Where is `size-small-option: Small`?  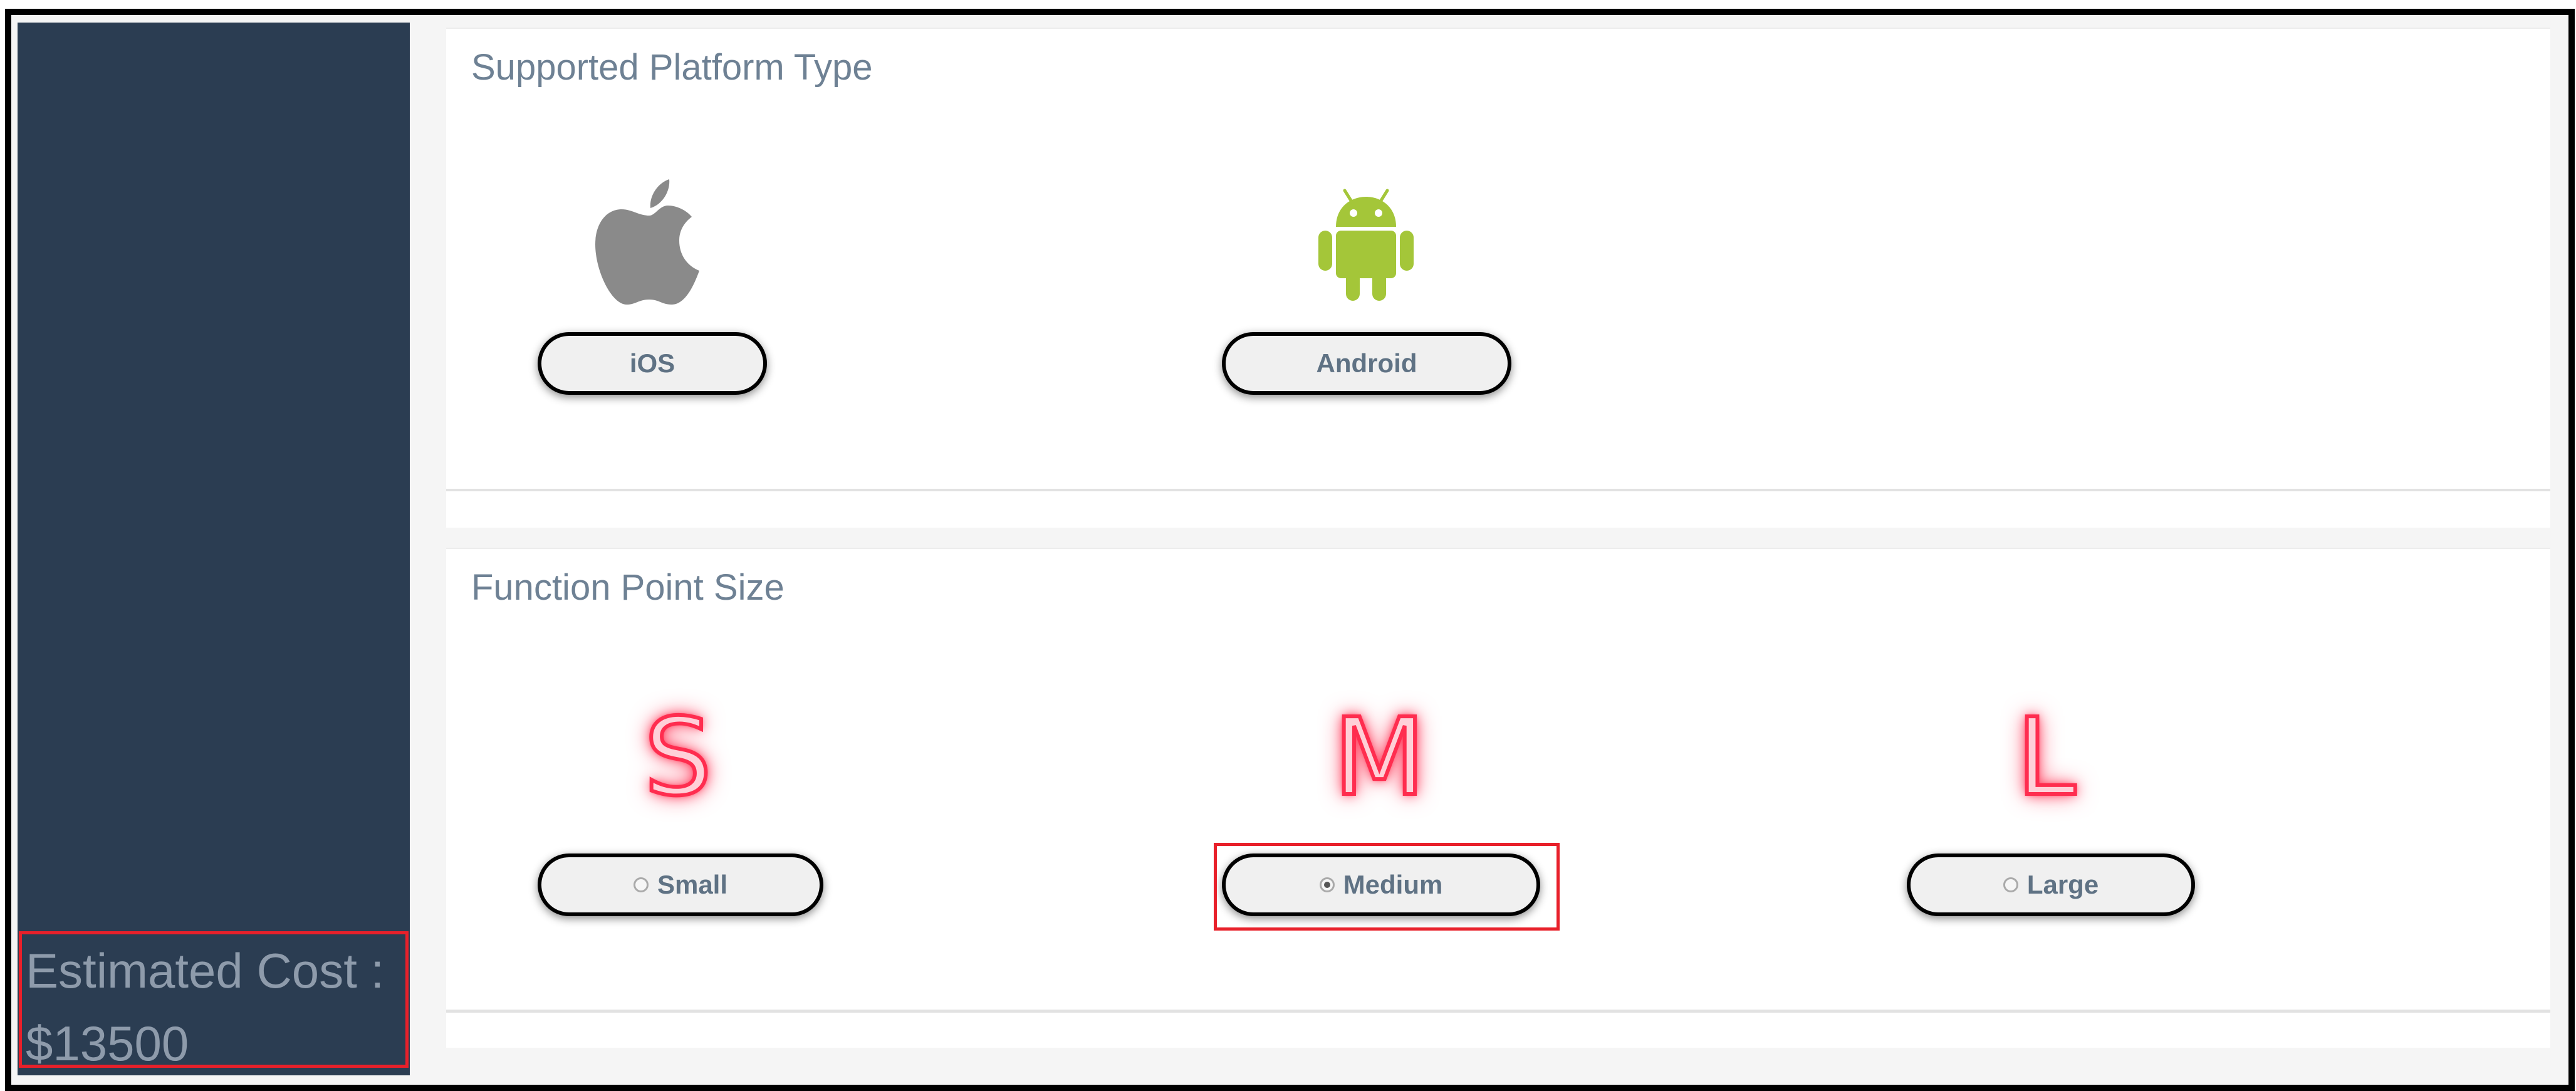
size-small-option: Small is located at coordinates (680, 884).